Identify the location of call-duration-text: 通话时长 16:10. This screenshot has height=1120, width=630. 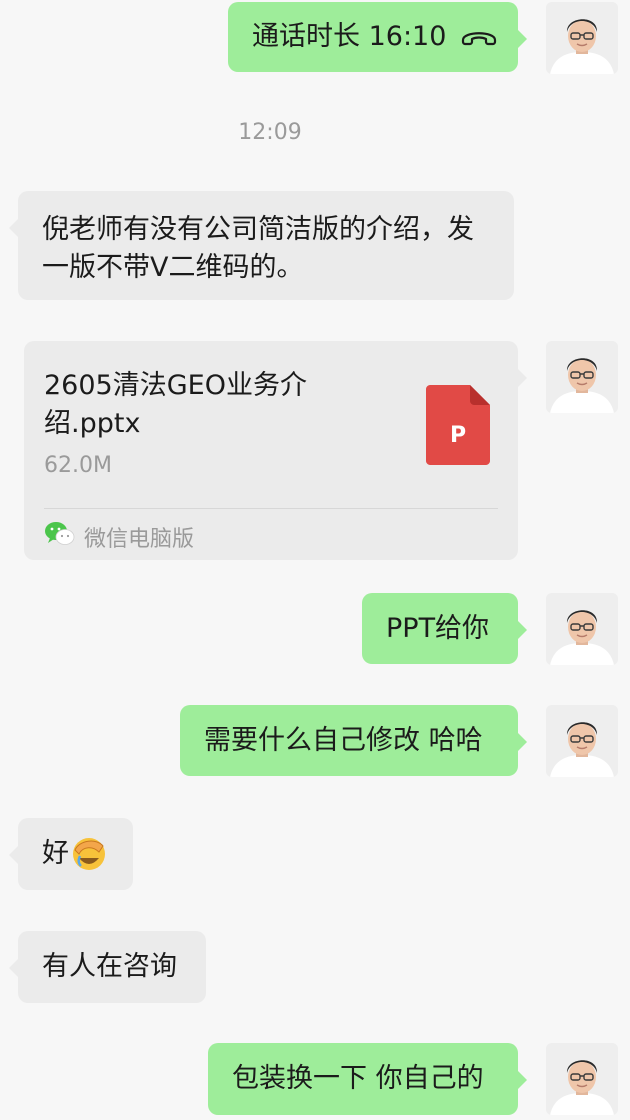
(349, 36).